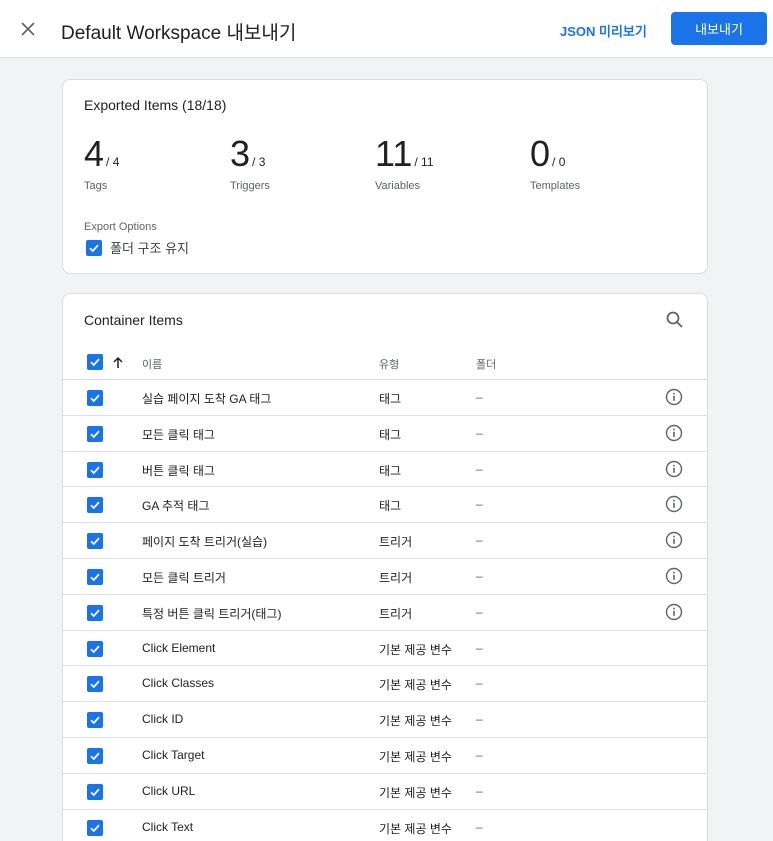 The image size is (773, 841). I want to click on table-row: Click Element 기본 제공 변수 –, so click(385, 649).